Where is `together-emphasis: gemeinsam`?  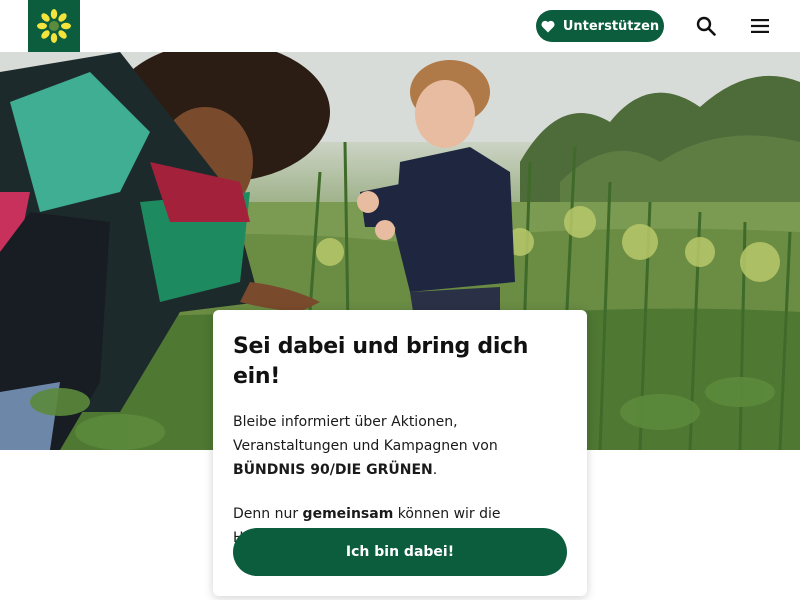
together-emphasis: gemeinsam is located at coordinates (348, 514).